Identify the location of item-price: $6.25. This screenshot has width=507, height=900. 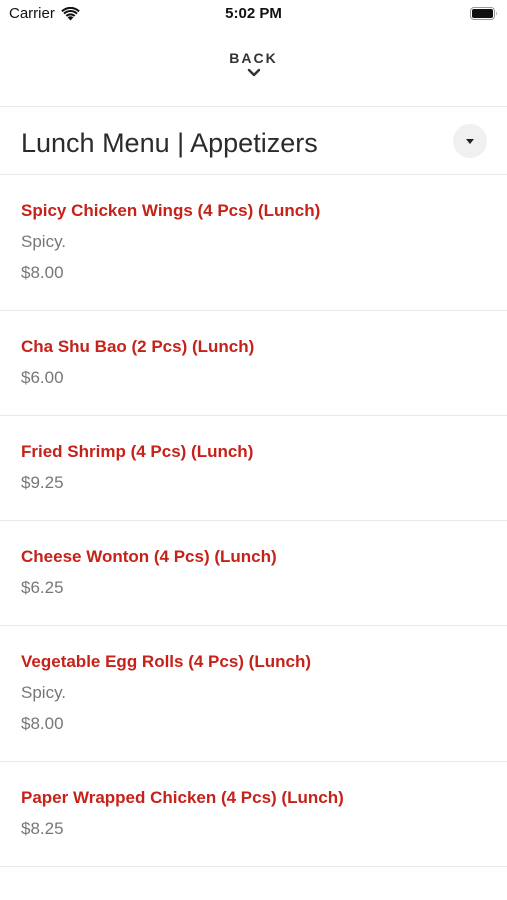
(42, 587).